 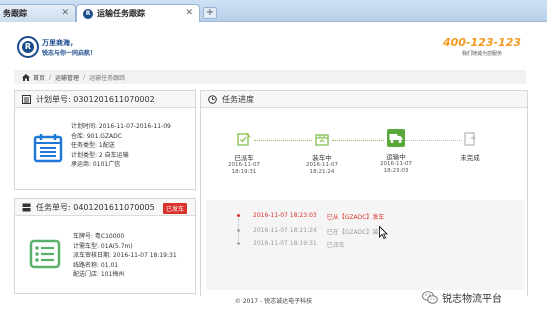 What do you see at coordinates (318, 216) in the screenshot?
I see `log-entry: 2016-11-07 18:23:03 已从【GZADC】发车` at bounding box center [318, 216].